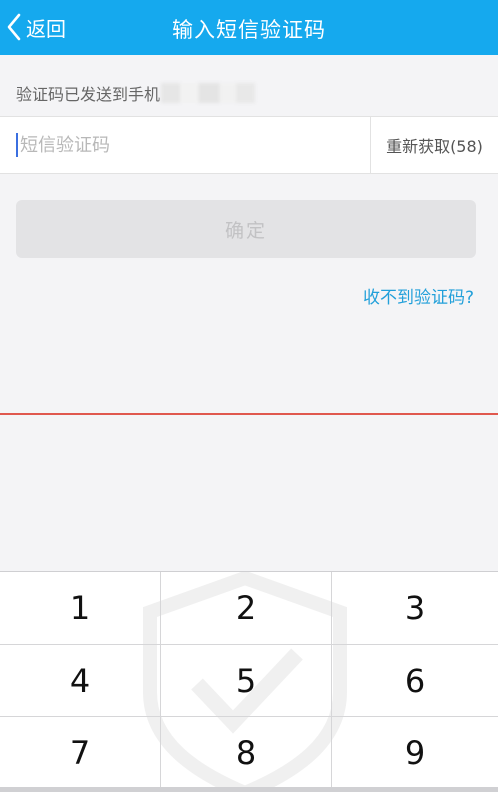 This screenshot has height=792, width=498. What do you see at coordinates (246, 680) in the screenshot?
I see `key-5: 5` at bounding box center [246, 680].